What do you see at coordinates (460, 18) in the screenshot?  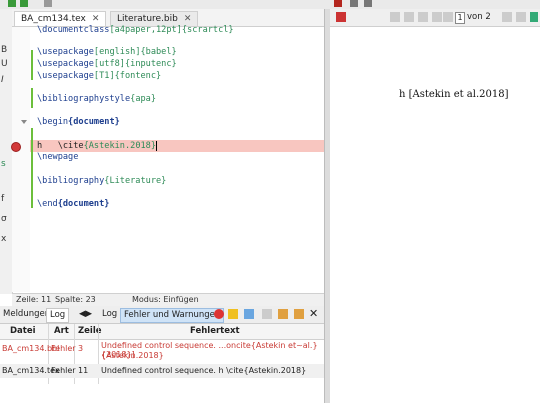 I see `page-number-input: 1` at bounding box center [460, 18].